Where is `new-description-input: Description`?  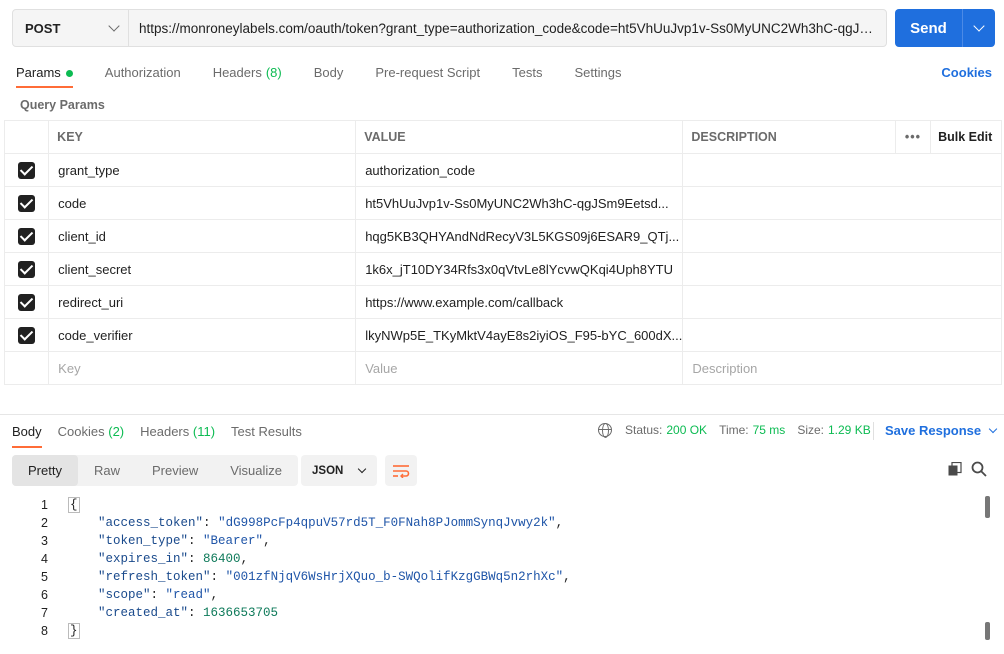
new-description-input: Description is located at coordinates (842, 368).